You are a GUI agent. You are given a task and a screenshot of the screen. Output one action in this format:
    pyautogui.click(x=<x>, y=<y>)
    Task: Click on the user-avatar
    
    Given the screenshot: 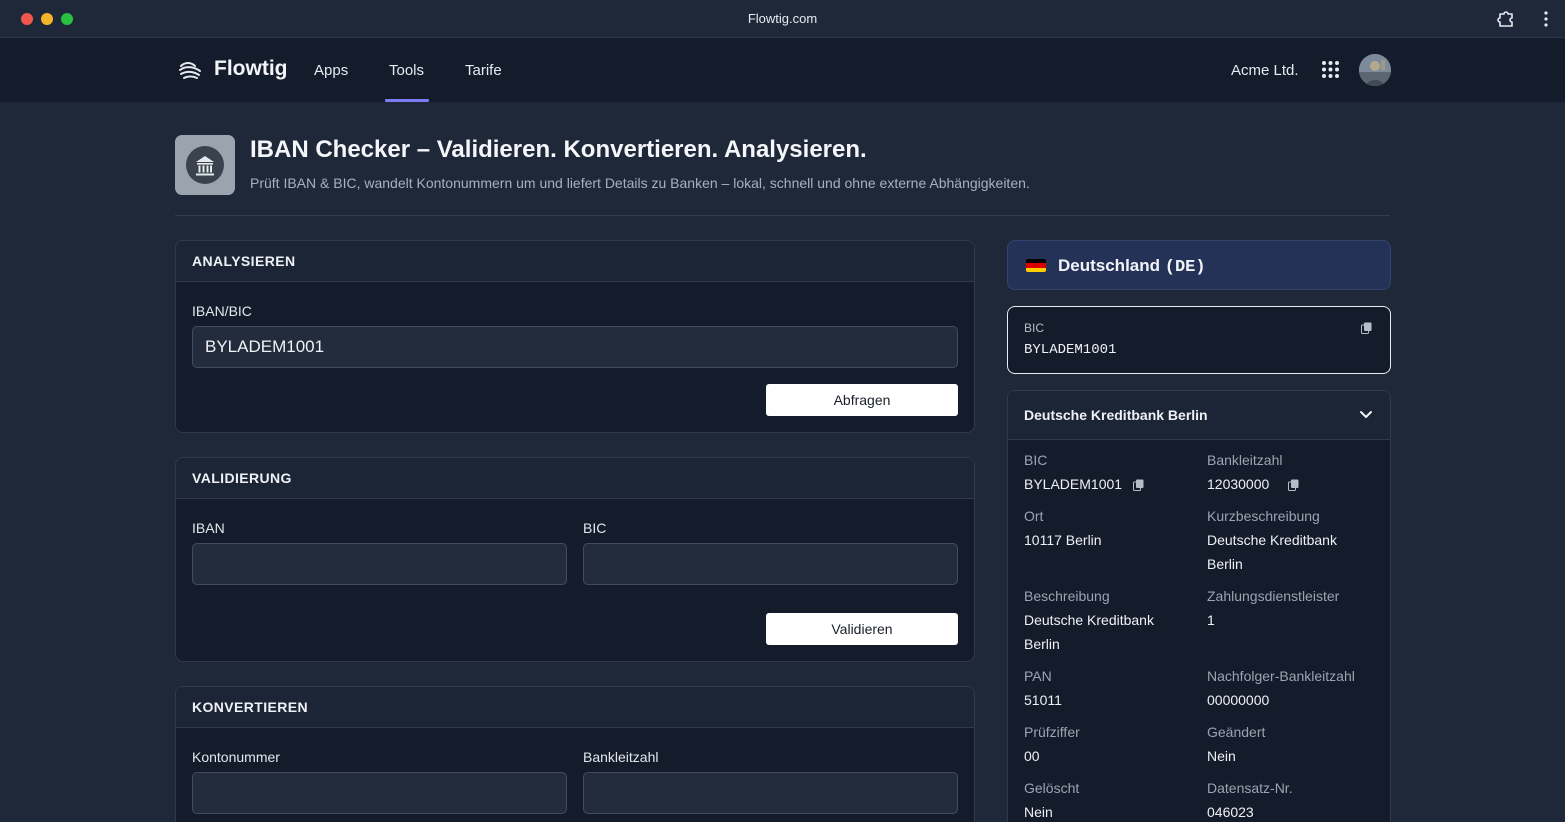 What is the action you would take?
    pyautogui.click(x=1375, y=70)
    